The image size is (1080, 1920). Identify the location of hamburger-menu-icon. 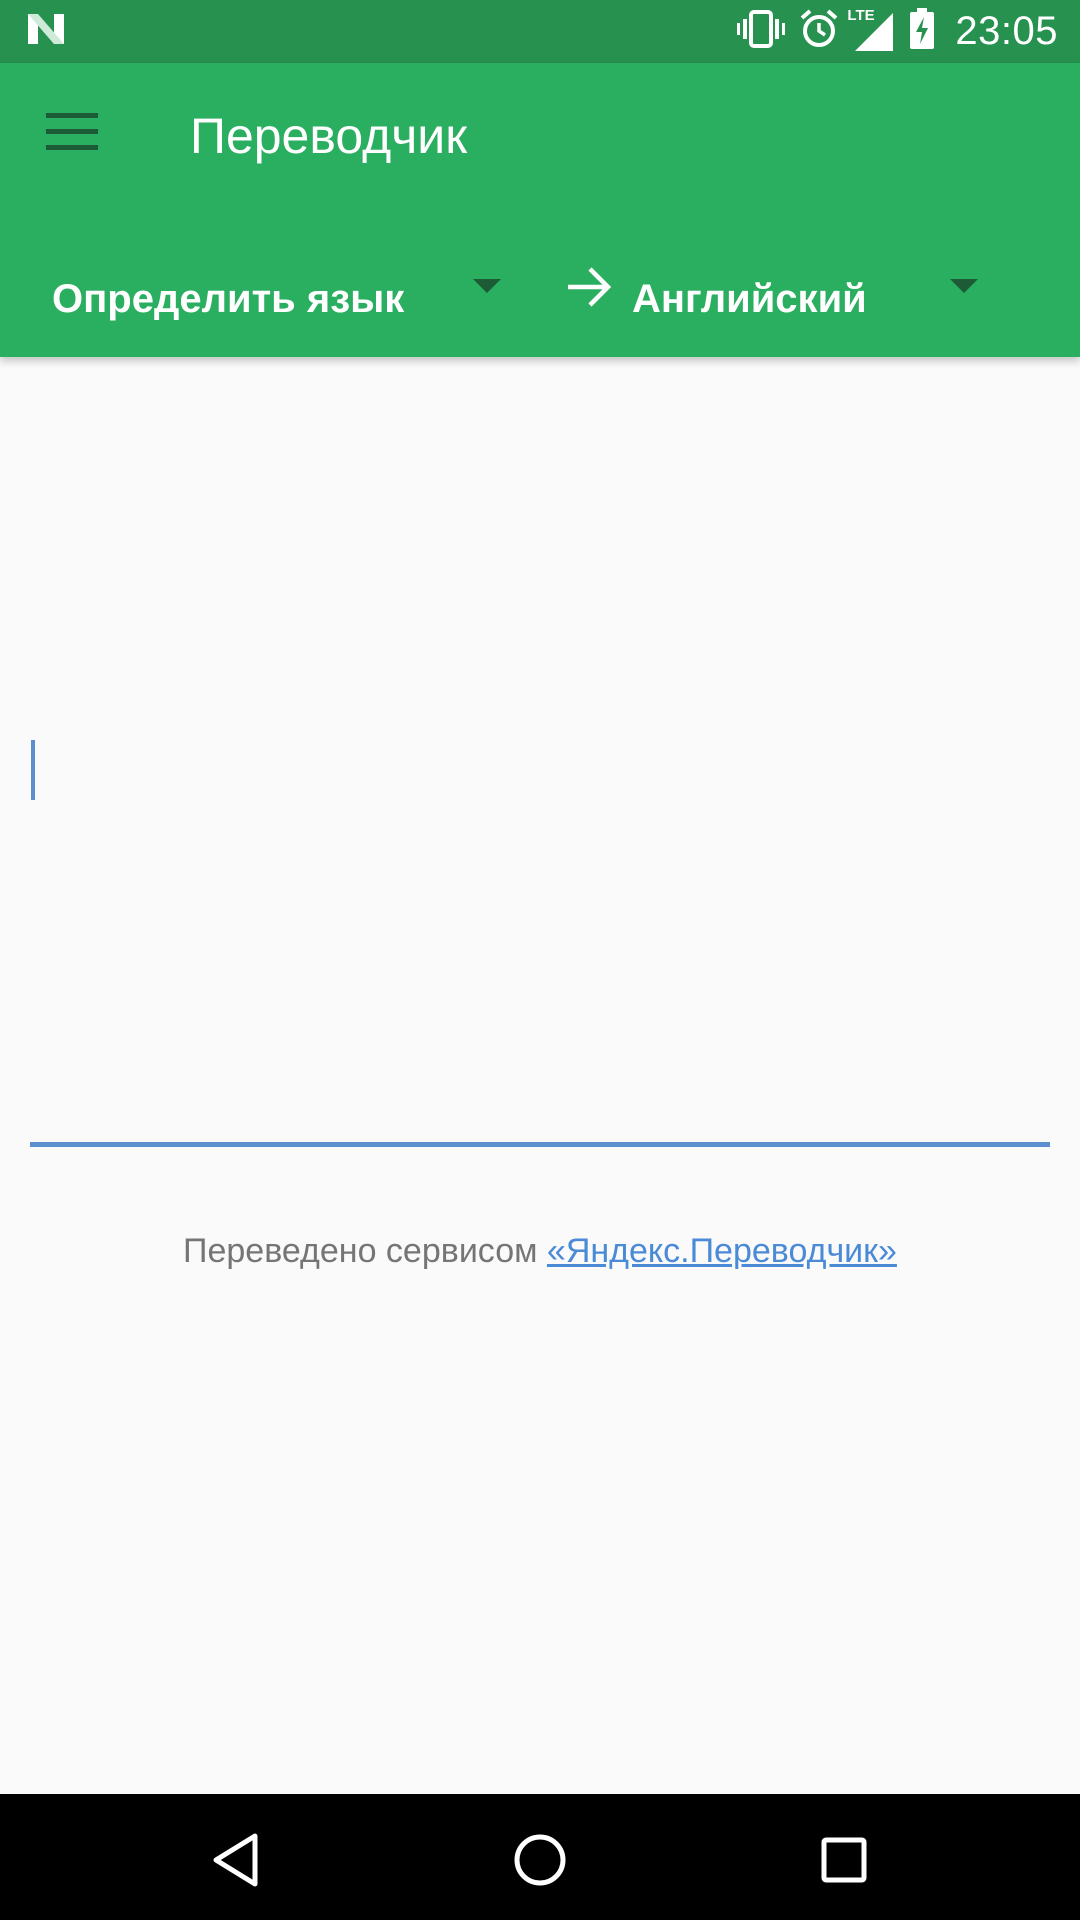
(72, 133).